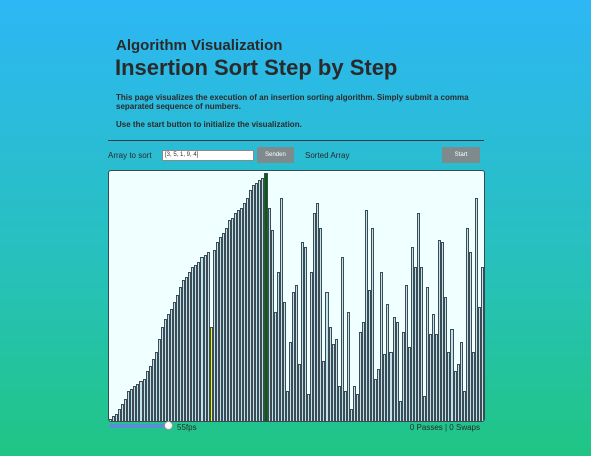 Image resolution: width=591 pixels, height=456 pixels. What do you see at coordinates (461, 155) in the screenshot?
I see `start-button: Start` at bounding box center [461, 155].